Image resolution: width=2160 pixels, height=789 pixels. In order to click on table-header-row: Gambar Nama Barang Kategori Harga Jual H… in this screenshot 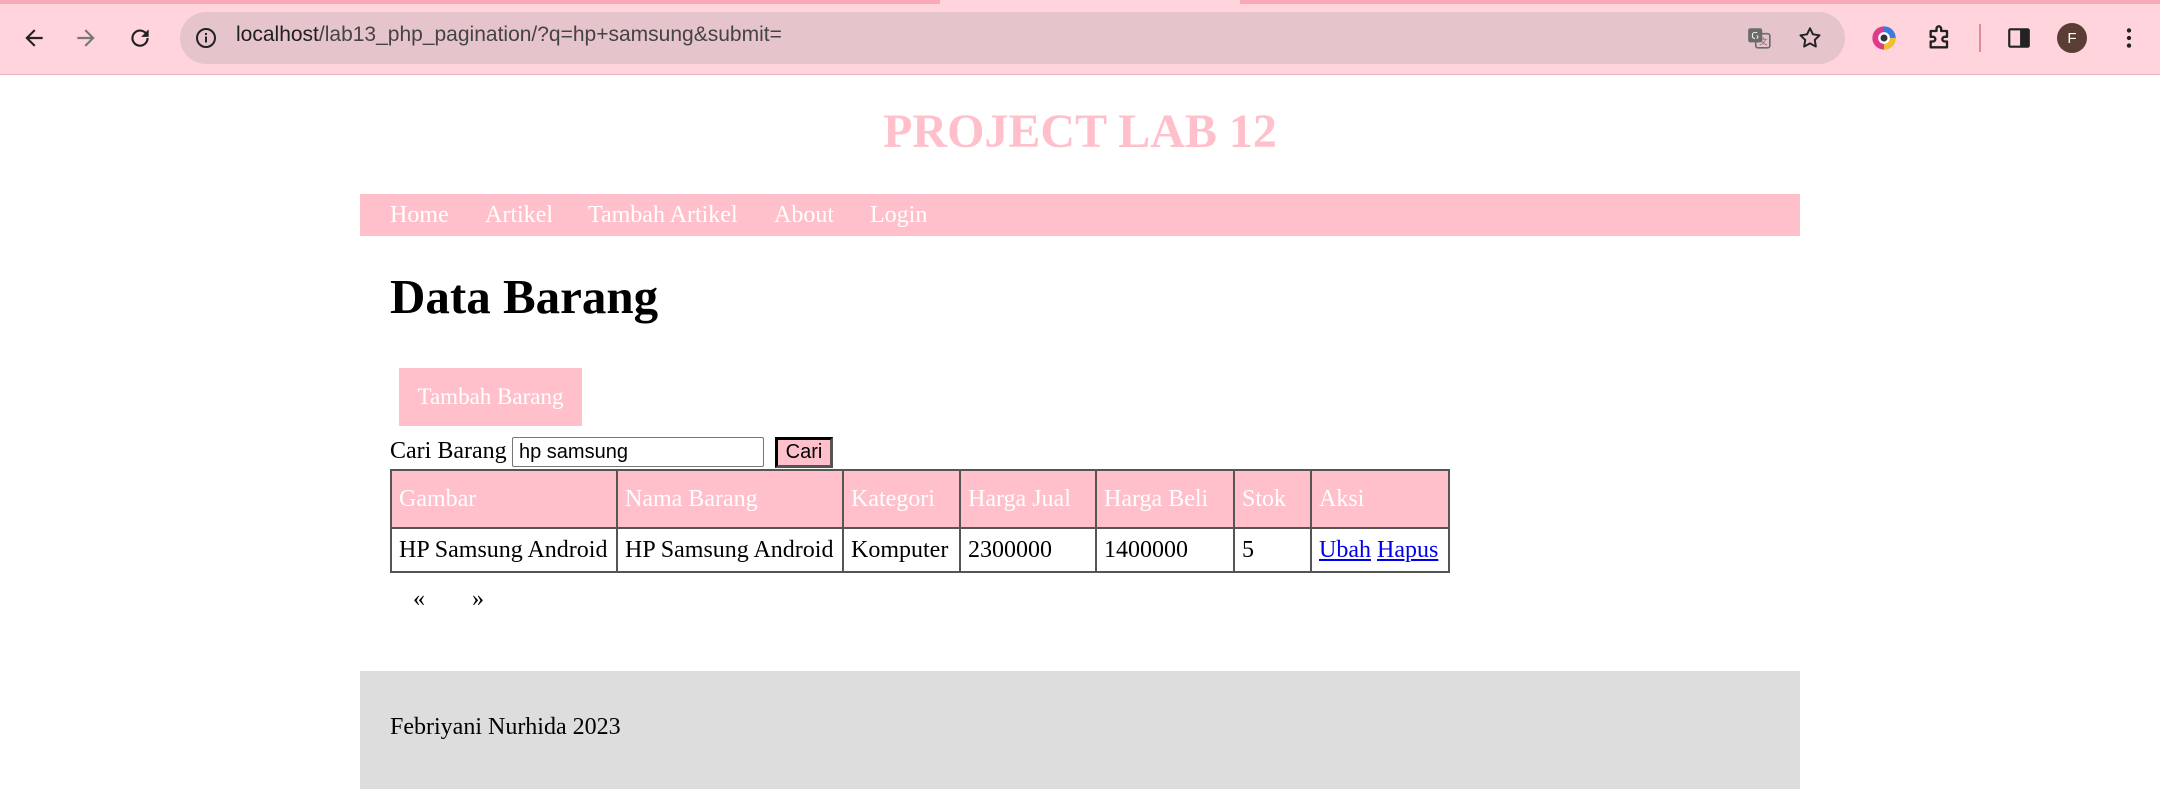, I will do `click(920, 499)`.